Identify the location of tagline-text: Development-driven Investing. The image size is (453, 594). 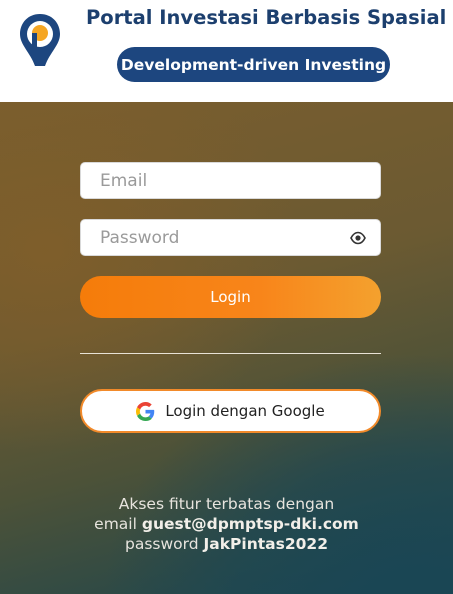
(253, 64).